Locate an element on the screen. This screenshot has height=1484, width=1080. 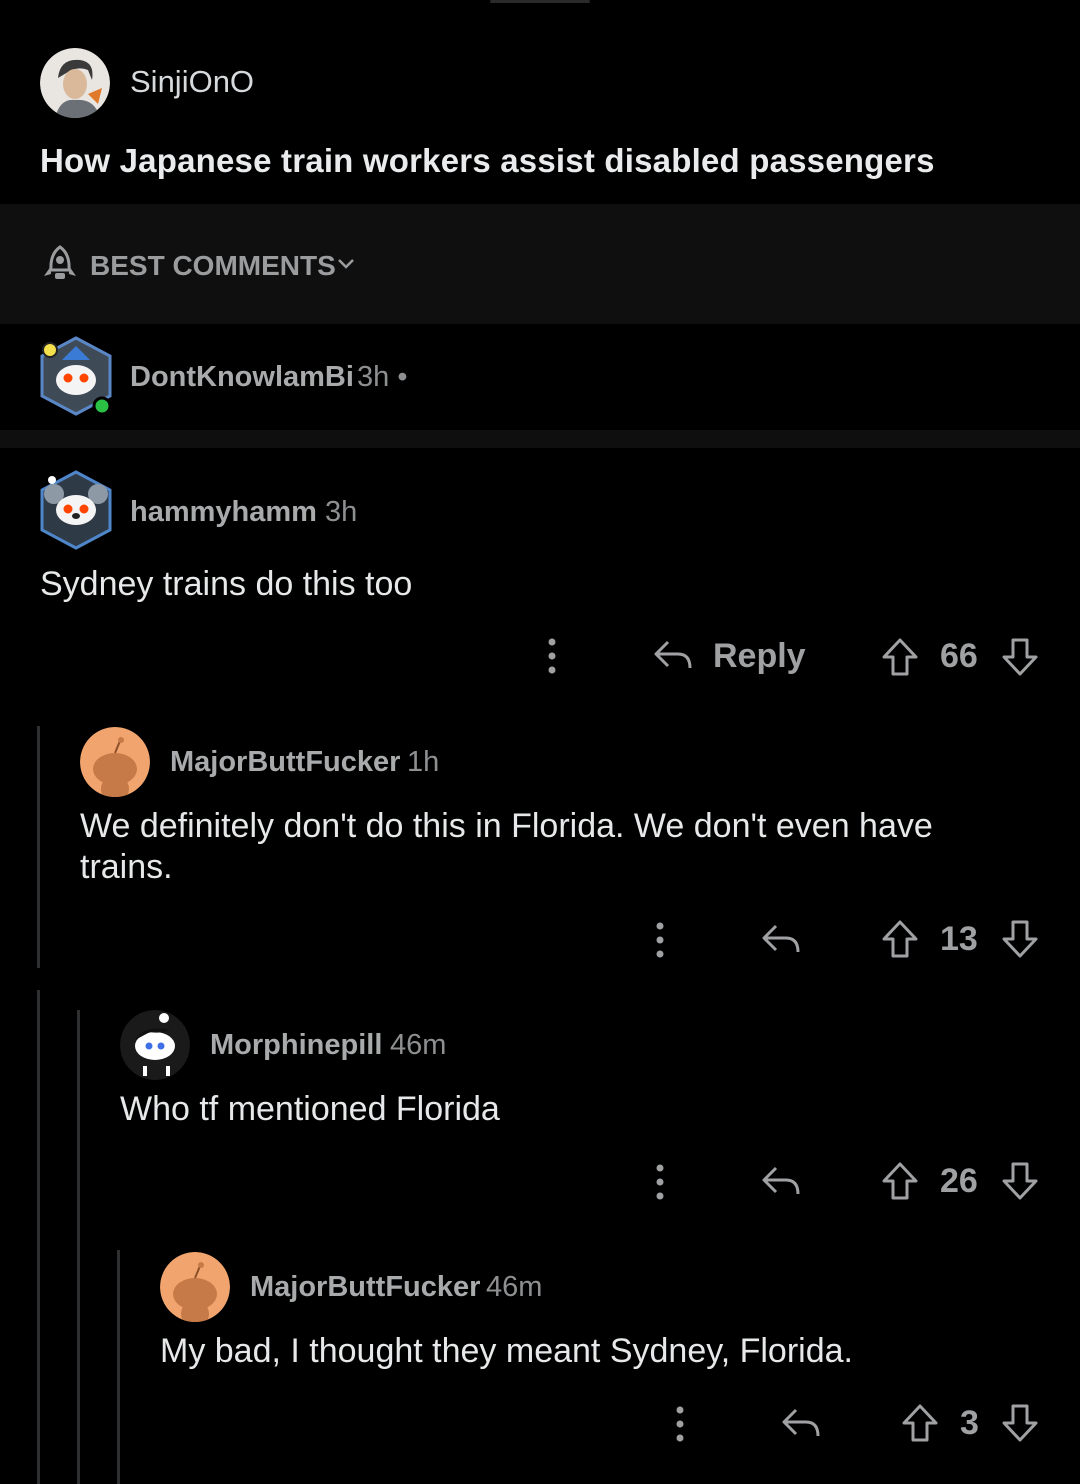
snoo-koala-avatar-icon is located at coordinates (76, 510).